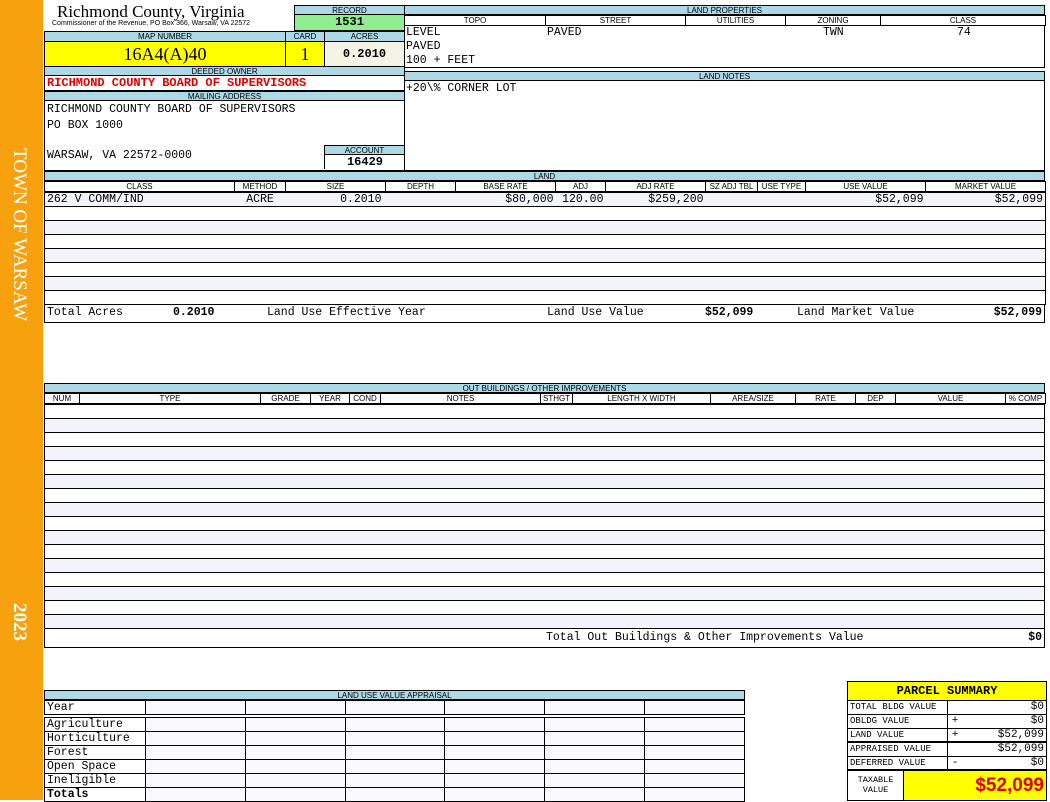 This screenshot has height=802, width=1050. Describe the element at coordinates (151, 11) in the screenshot. I see `page-title: Richmond County, Virginia` at that location.